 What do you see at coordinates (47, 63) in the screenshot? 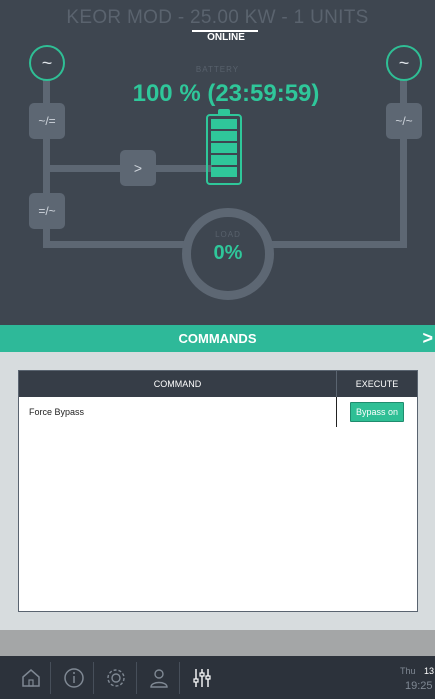
I see `mains-source-icon: ~` at bounding box center [47, 63].